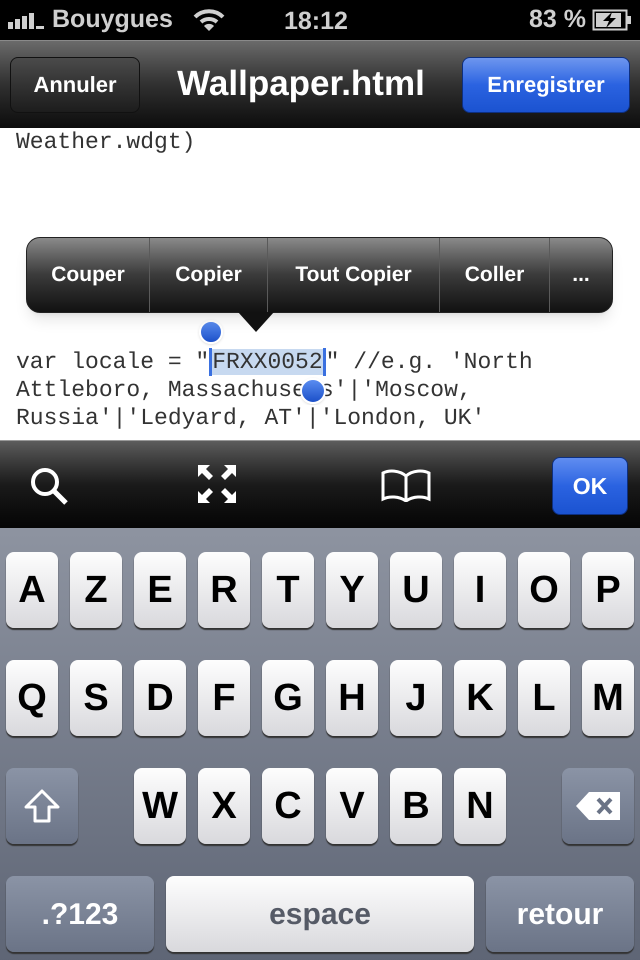 The width and height of the screenshot is (640, 960). I want to click on key: N, so click(480, 806).